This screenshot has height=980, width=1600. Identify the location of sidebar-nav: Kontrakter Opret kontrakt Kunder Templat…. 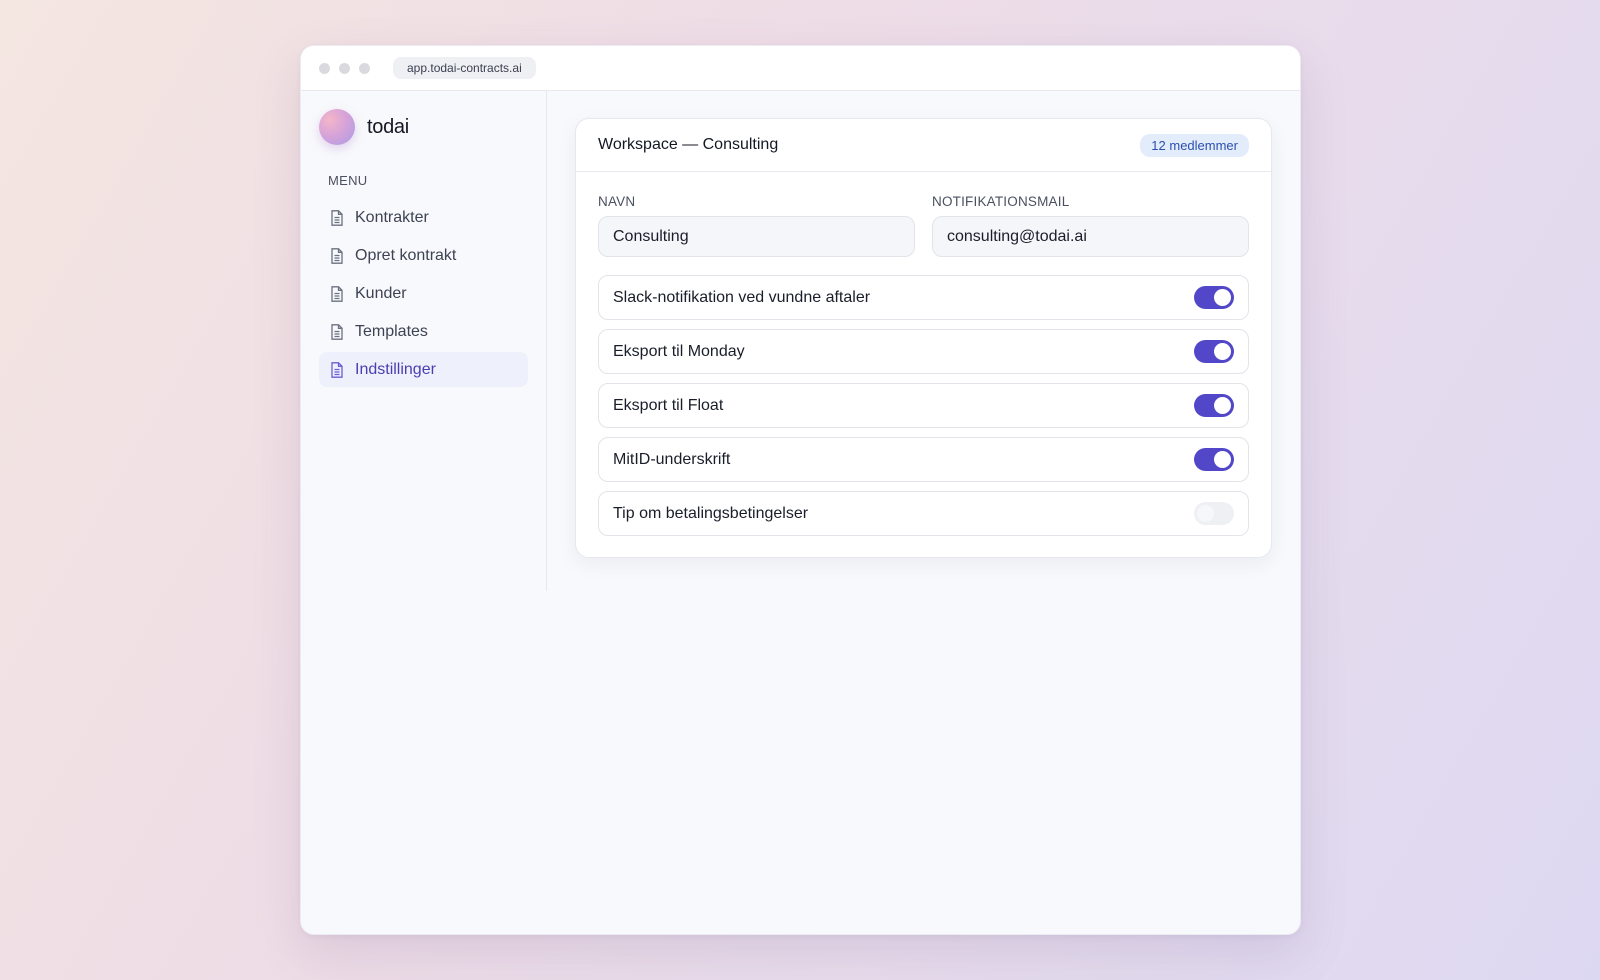
(423, 293).